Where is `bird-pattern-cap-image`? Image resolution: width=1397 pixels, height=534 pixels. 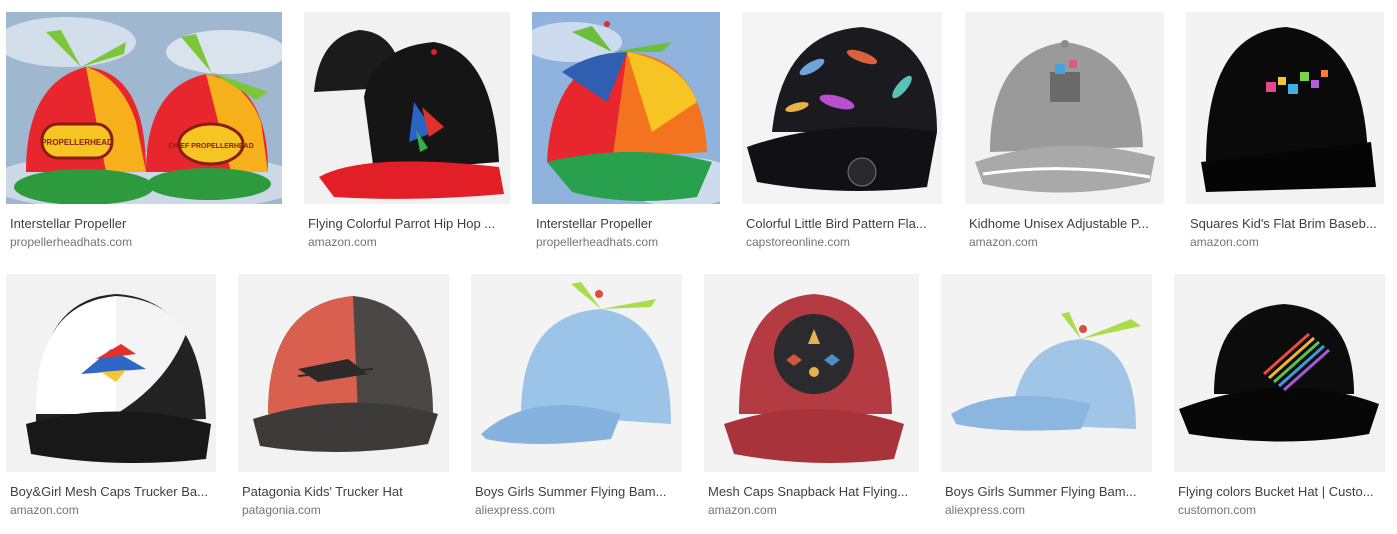
bird-pattern-cap-image is located at coordinates (842, 108).